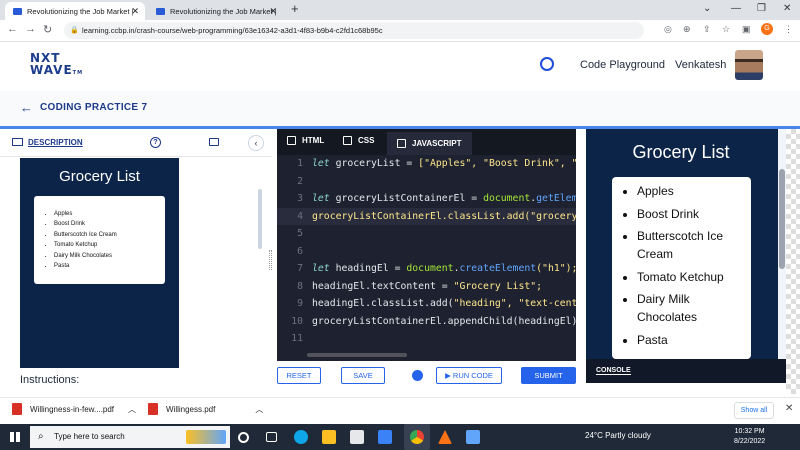 This screenshot has height=450, width=800. I want to click on code-playground-link: Code Playground, so click(622, 65).